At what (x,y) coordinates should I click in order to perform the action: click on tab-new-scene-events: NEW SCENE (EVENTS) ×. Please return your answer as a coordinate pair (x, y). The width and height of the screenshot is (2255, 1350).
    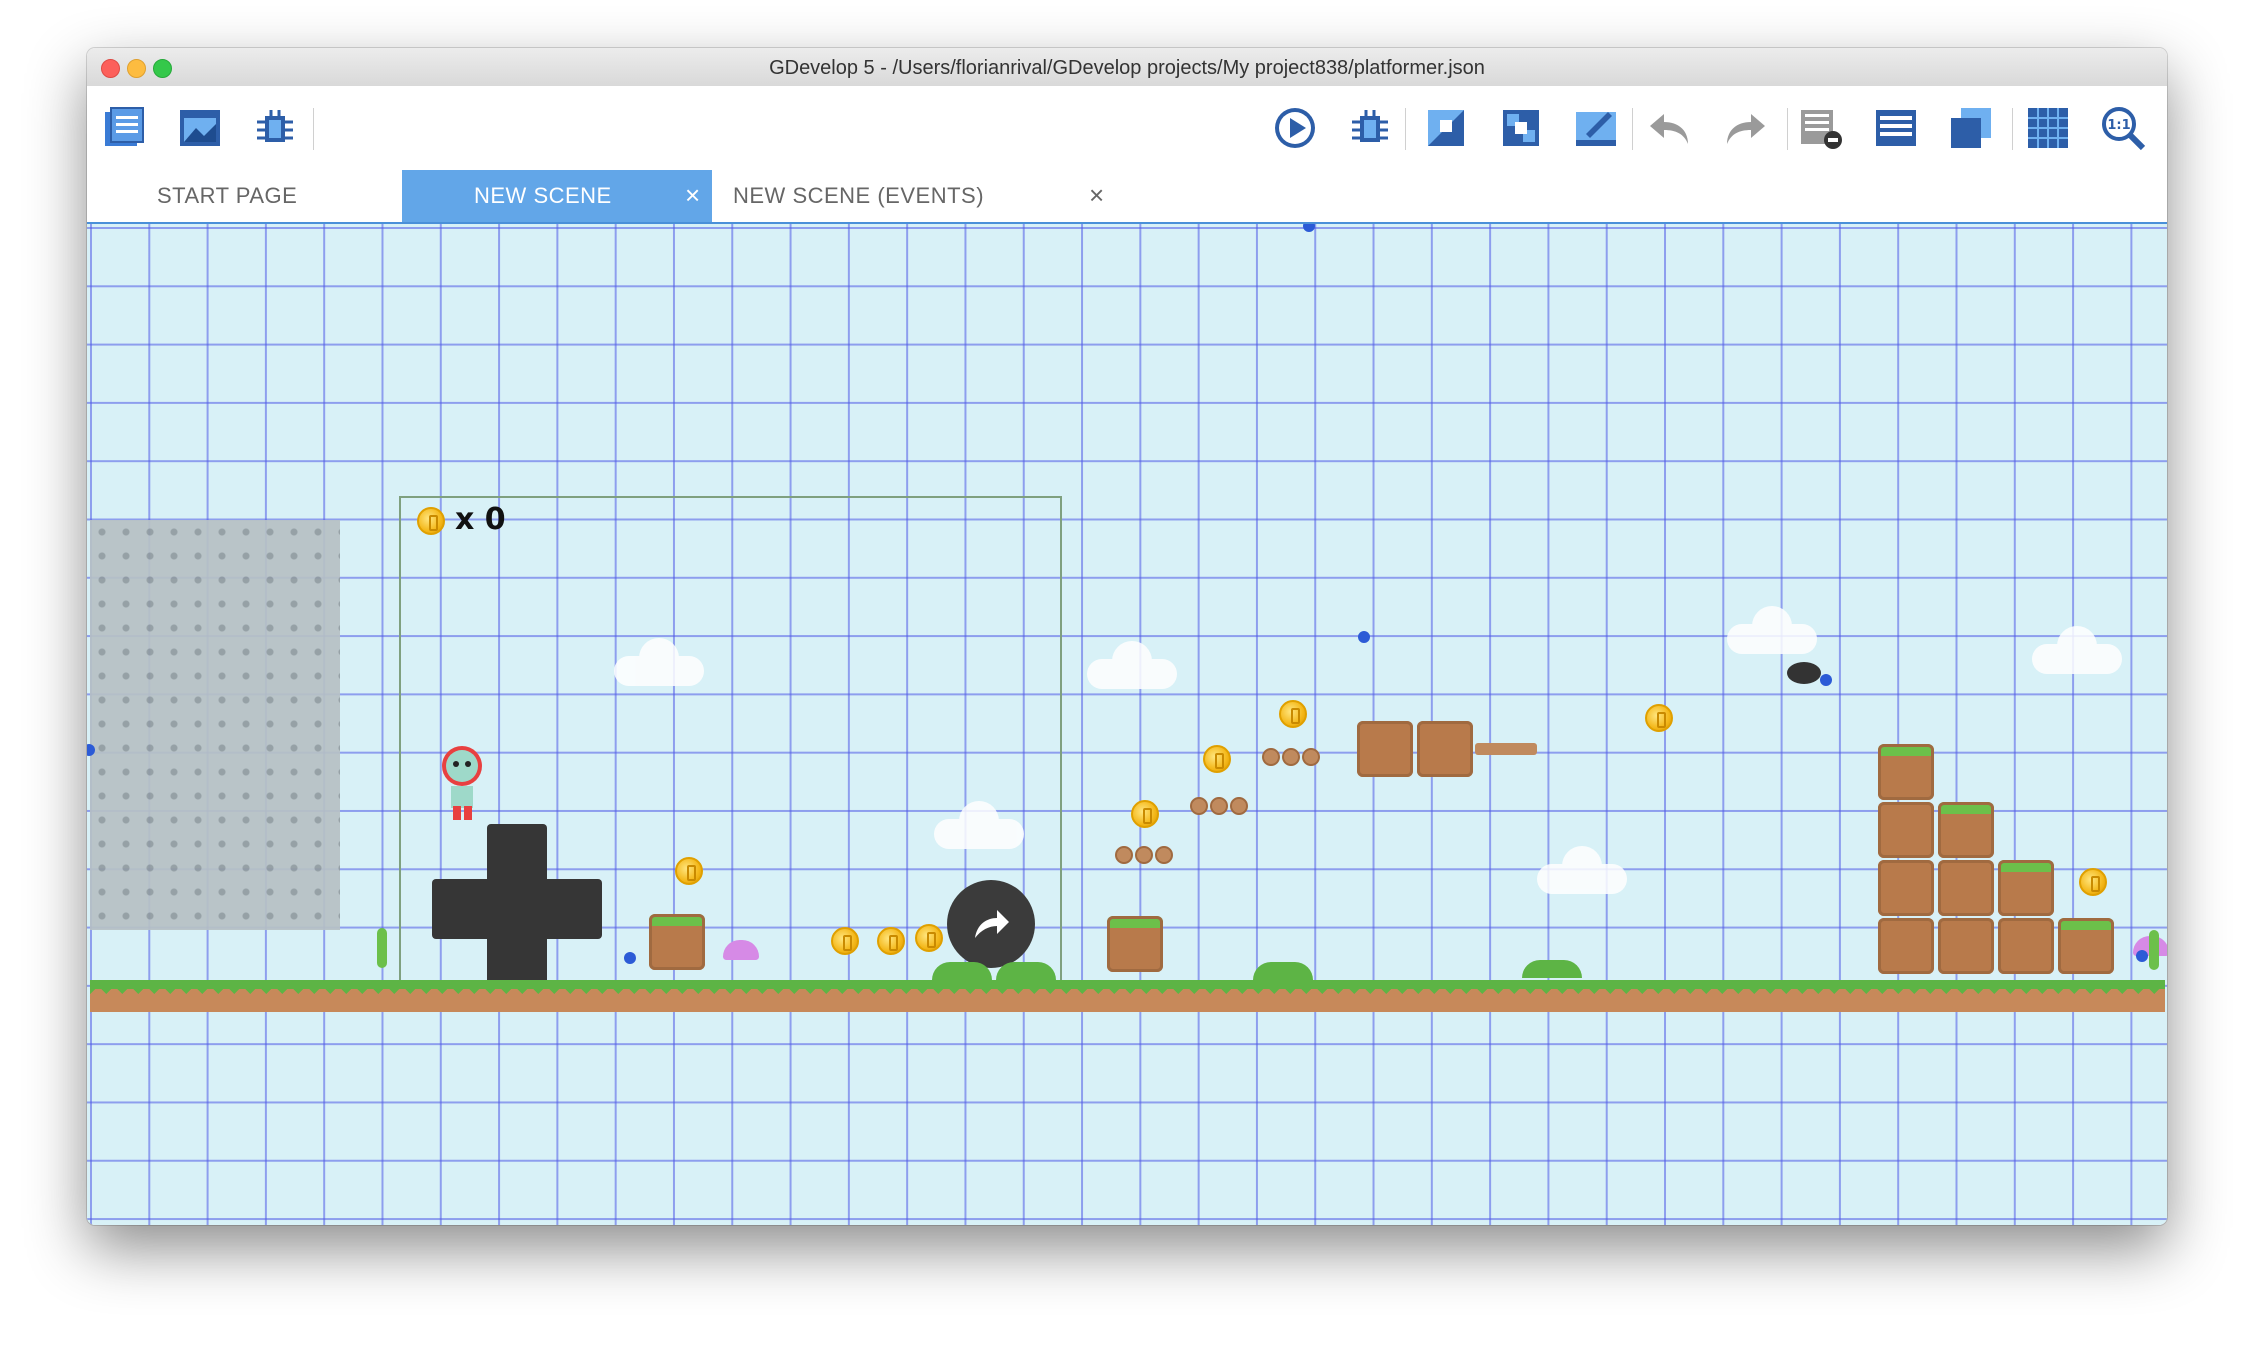
    Looking at the image, I should click on (928, 196).